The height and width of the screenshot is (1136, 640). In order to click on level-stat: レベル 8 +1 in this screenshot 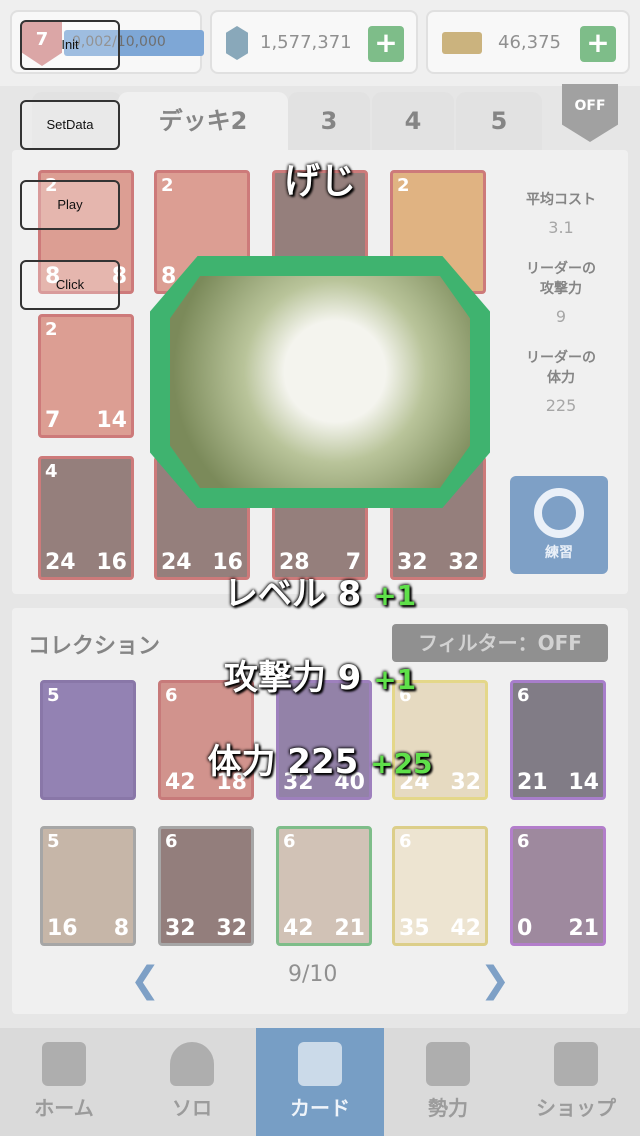, I will do `click(320, 590)`.